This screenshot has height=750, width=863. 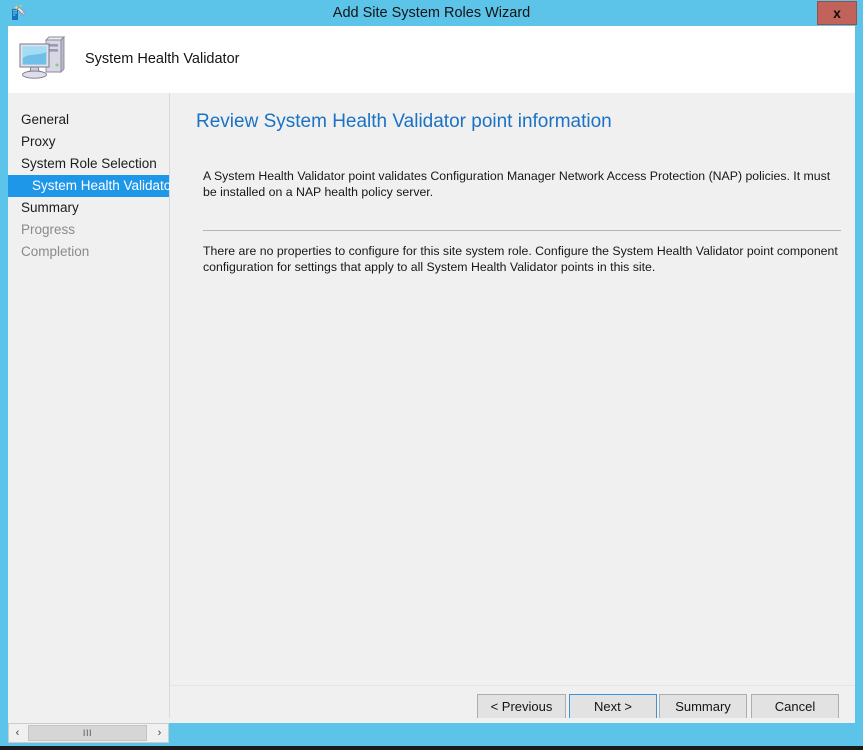 I want to click on cancel-button: Cancel, so click(x=795, y=706).